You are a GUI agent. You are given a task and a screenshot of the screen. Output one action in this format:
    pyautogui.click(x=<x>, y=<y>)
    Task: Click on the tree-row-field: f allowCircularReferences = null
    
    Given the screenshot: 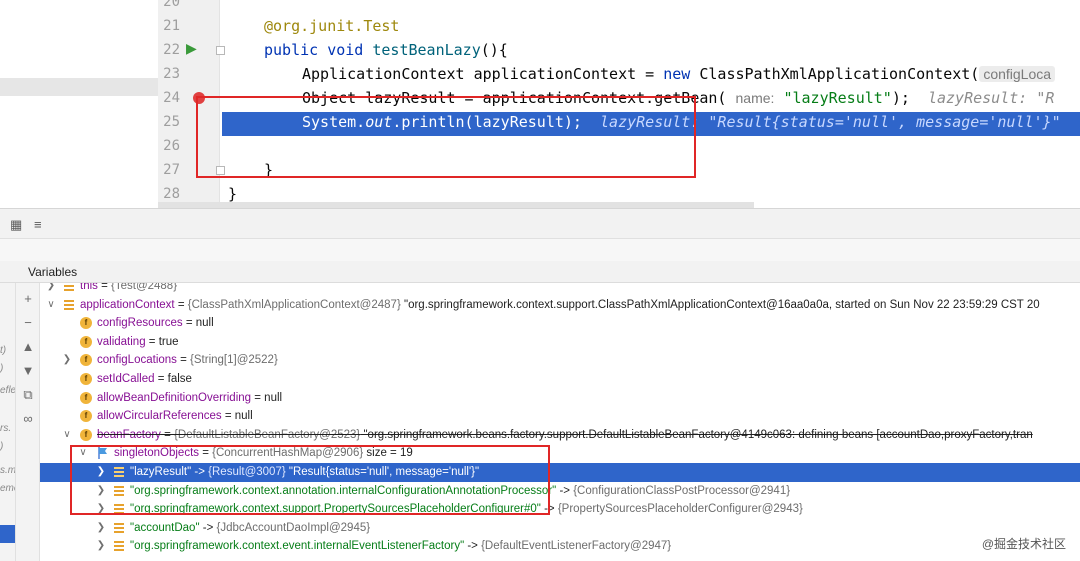 What is the action you would take?
    pyautogui.click(x=560, y=416)
    